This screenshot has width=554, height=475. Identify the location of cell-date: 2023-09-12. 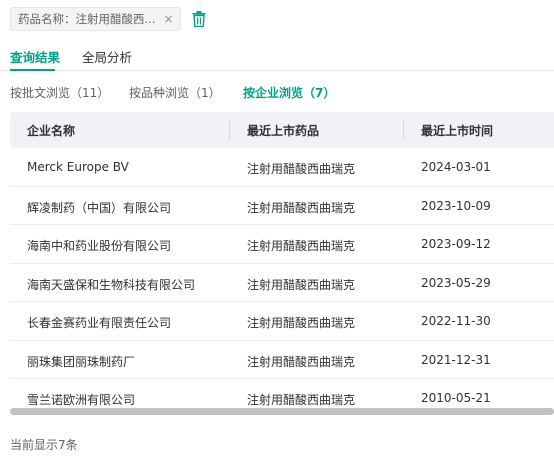
(456, 244).